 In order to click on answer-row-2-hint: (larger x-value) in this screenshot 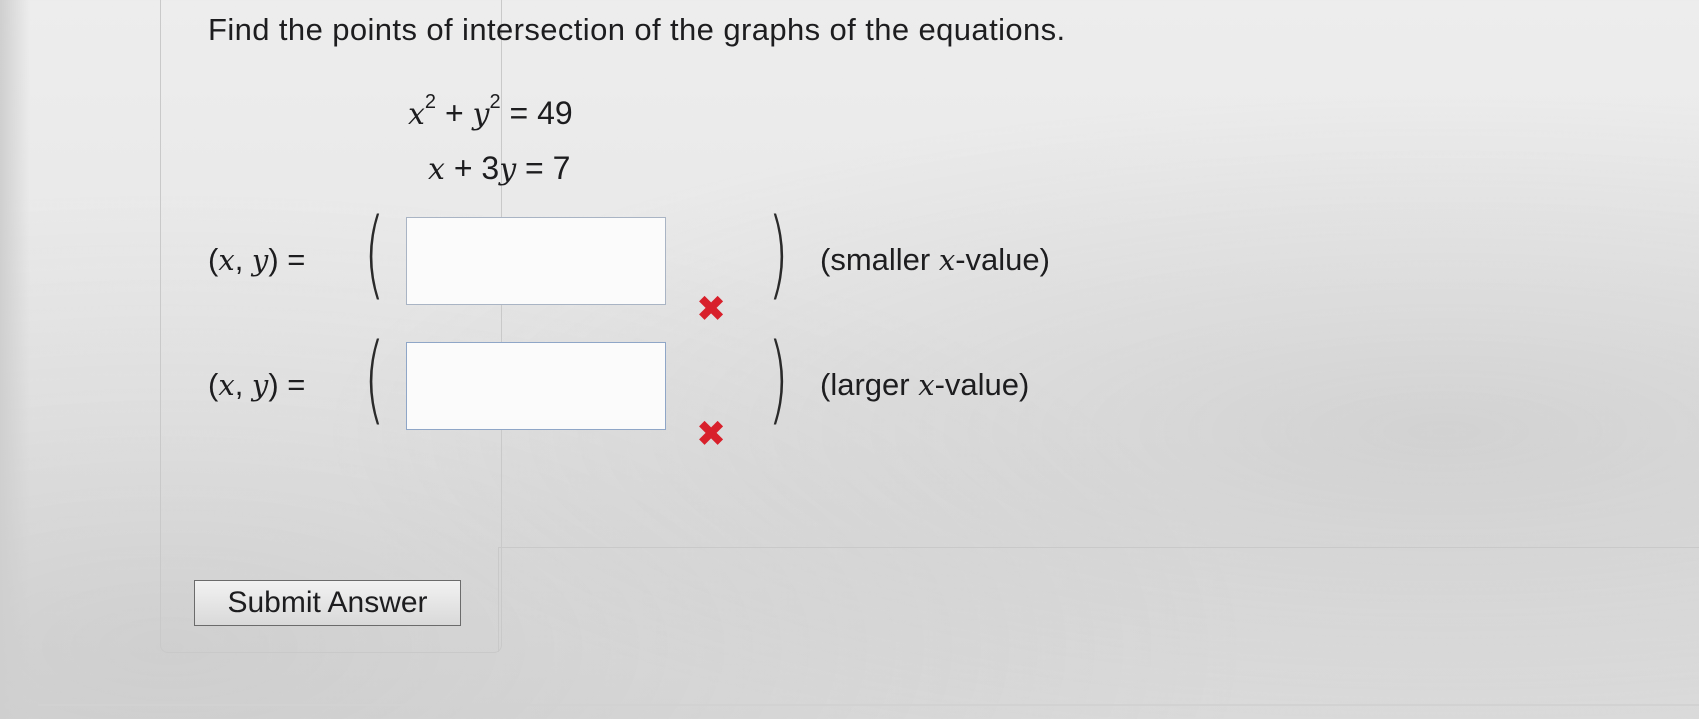, I will do `click(924, 385)`.